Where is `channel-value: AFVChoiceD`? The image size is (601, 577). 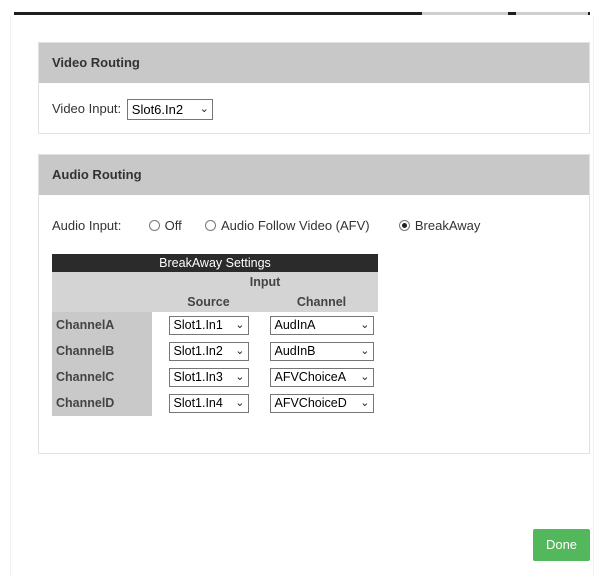
channel-value: AFVChoiceD is located at coordinates (310, 402).